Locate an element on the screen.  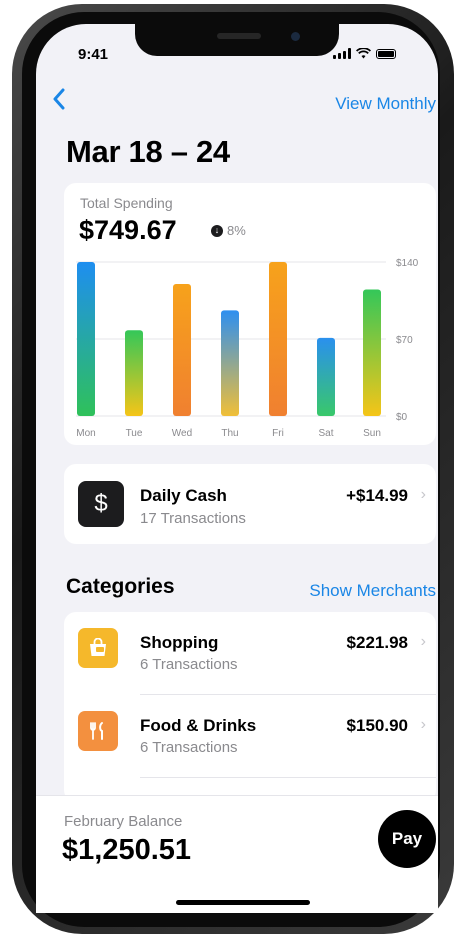
chevron-left-icon is located at coordinates (59, 99).